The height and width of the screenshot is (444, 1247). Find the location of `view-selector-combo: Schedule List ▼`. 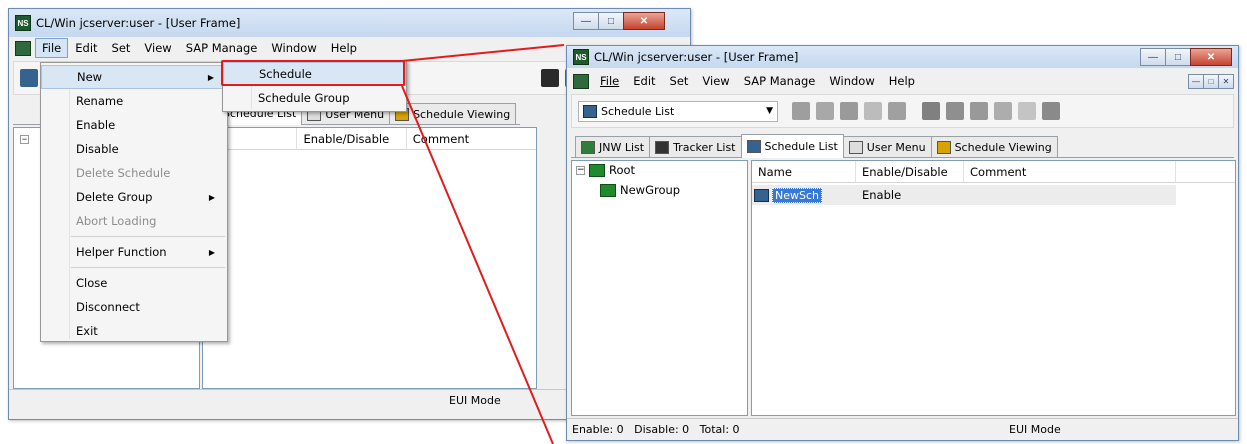

view-selector-combo: Schedule List ▼ is located at coordinates (678, 111).